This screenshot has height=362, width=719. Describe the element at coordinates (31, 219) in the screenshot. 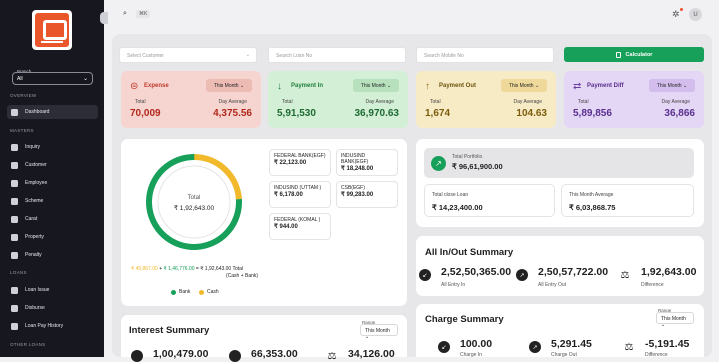

I see `sidebar-item-label: Carat` at that location.